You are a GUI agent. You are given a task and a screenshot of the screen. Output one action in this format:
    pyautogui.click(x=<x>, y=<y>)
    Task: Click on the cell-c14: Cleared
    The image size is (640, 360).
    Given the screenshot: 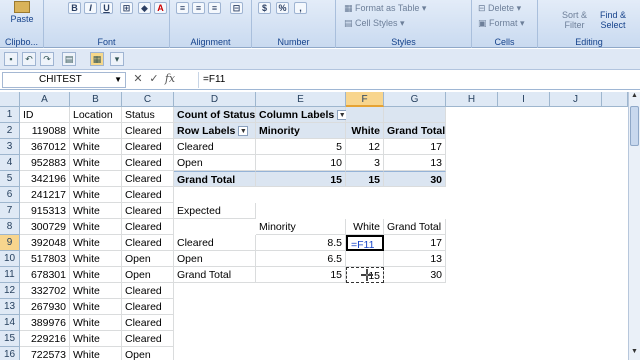 What is the action you would take?
    pyautogui.click(x=148, y=323)
    